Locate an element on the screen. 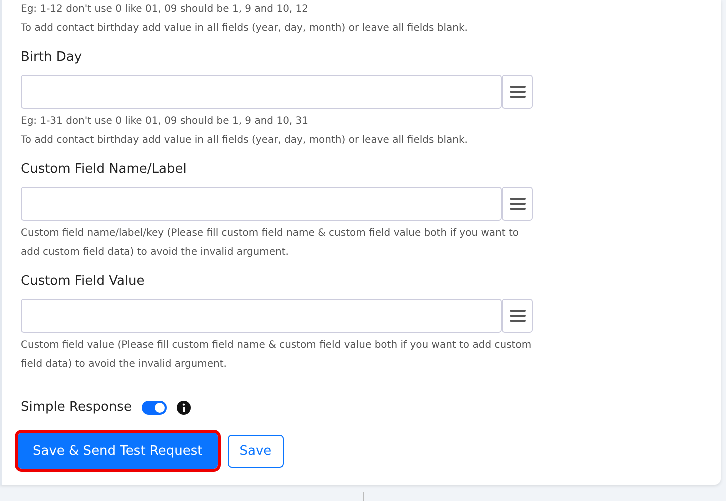  help-text: Eg: 1-12 don't use 0 like 01, 09 should be 1, 9 and 10, 12 is located at coordinates (165, 10).